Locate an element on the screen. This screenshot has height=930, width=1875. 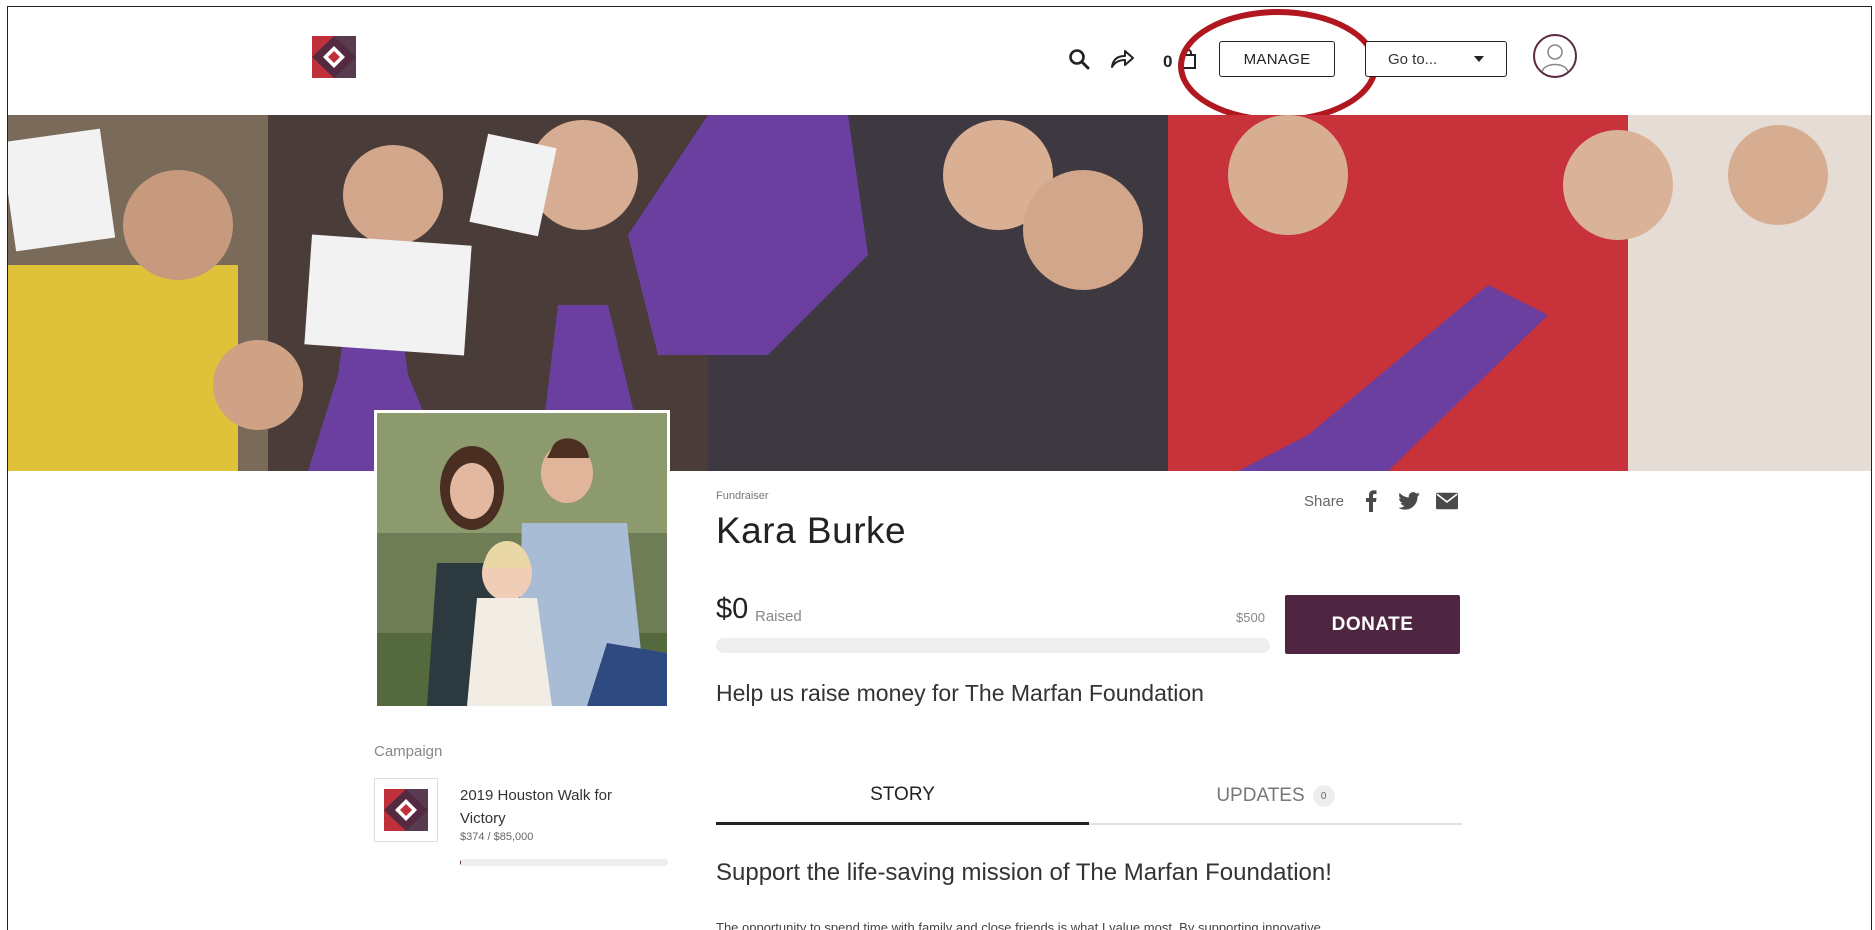
cart-count: 0 is located at coordinates (1168, 61).